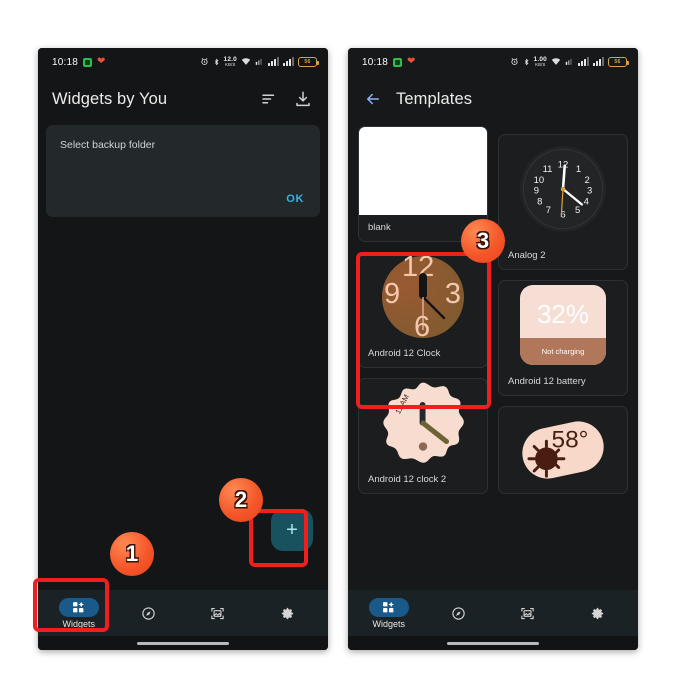 The width and height of the screenshot is (680, 700). What do you see at coordinates (132, 554) in the screenshot?
I see `annotation-badge-1: 1` at bounding box center [132, 554].